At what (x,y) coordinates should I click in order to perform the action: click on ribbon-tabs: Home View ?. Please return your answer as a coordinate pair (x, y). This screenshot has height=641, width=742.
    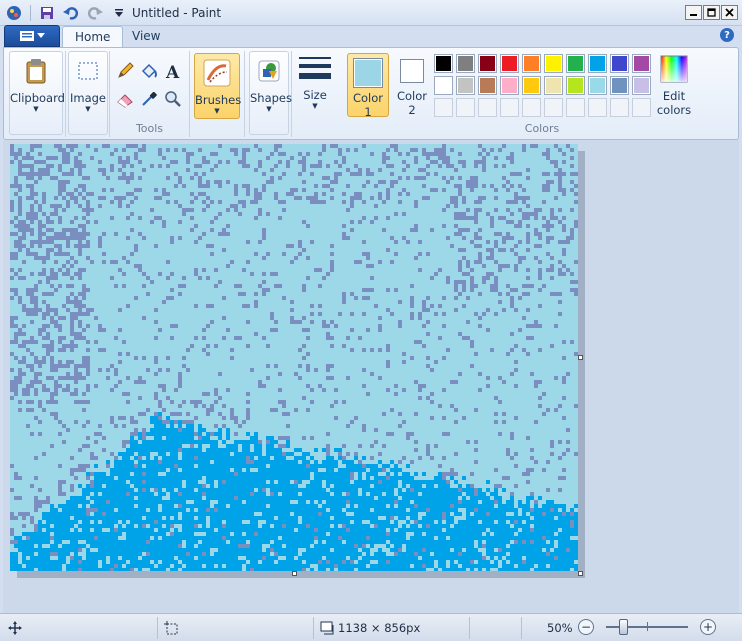
    Looking at the image, I should click on (371, 36).